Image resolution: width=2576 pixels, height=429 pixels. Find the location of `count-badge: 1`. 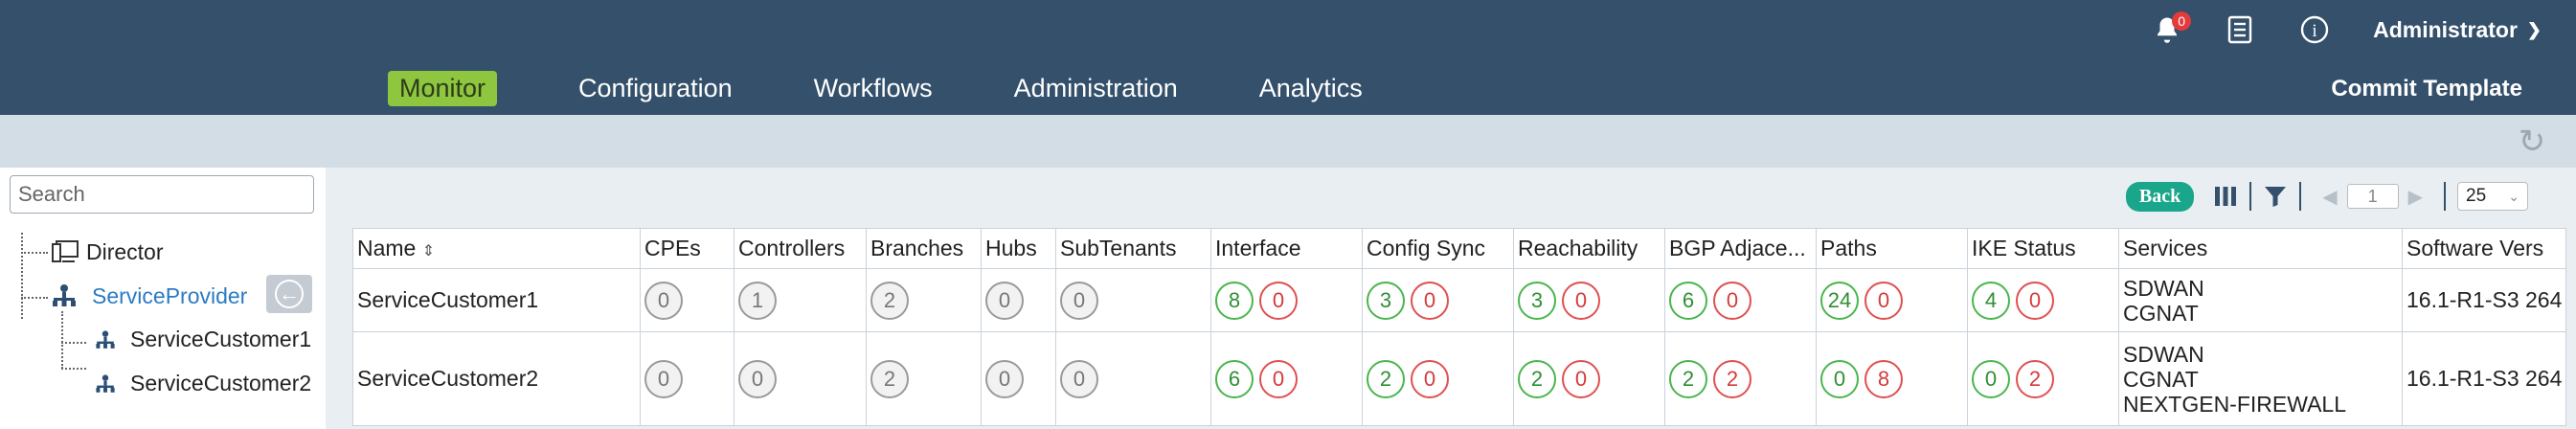

count-badge: 1 is located at coordinates (757, 300).